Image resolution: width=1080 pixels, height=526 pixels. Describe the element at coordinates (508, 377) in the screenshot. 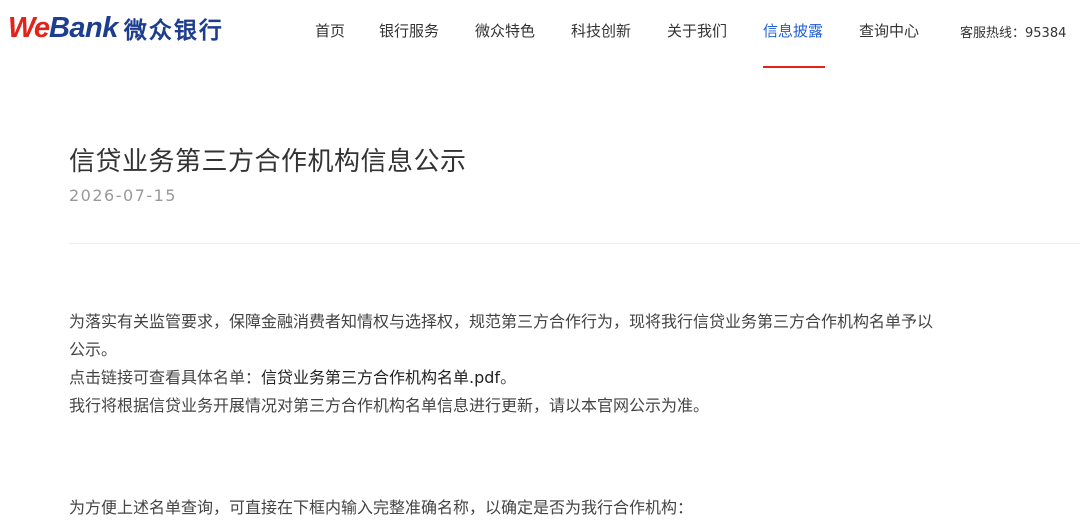

I see `link-suffix: 。` at that location.